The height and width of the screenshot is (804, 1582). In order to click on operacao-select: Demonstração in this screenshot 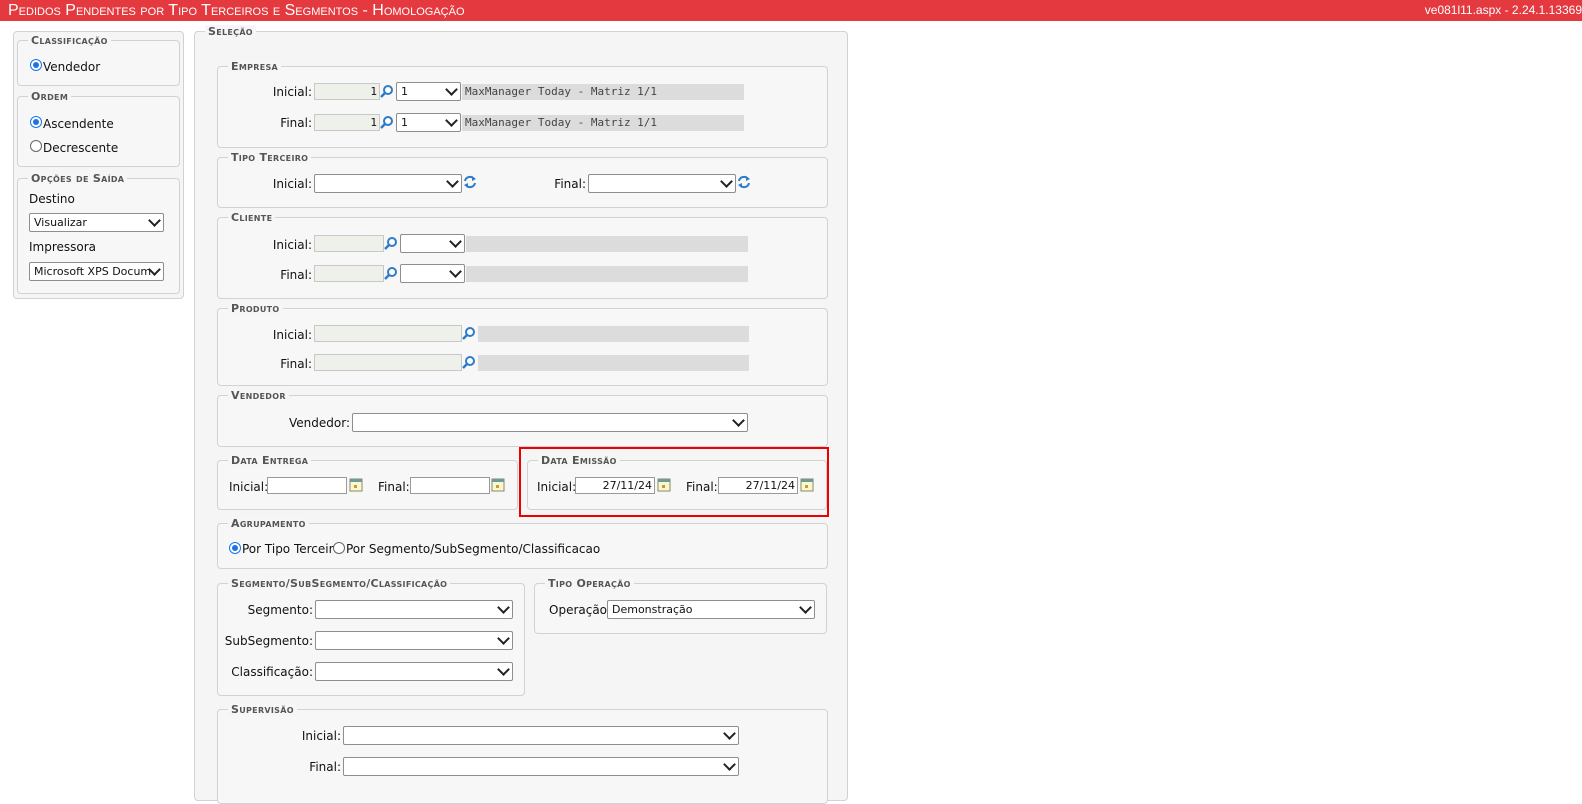, I will do `click(711, 609)`.